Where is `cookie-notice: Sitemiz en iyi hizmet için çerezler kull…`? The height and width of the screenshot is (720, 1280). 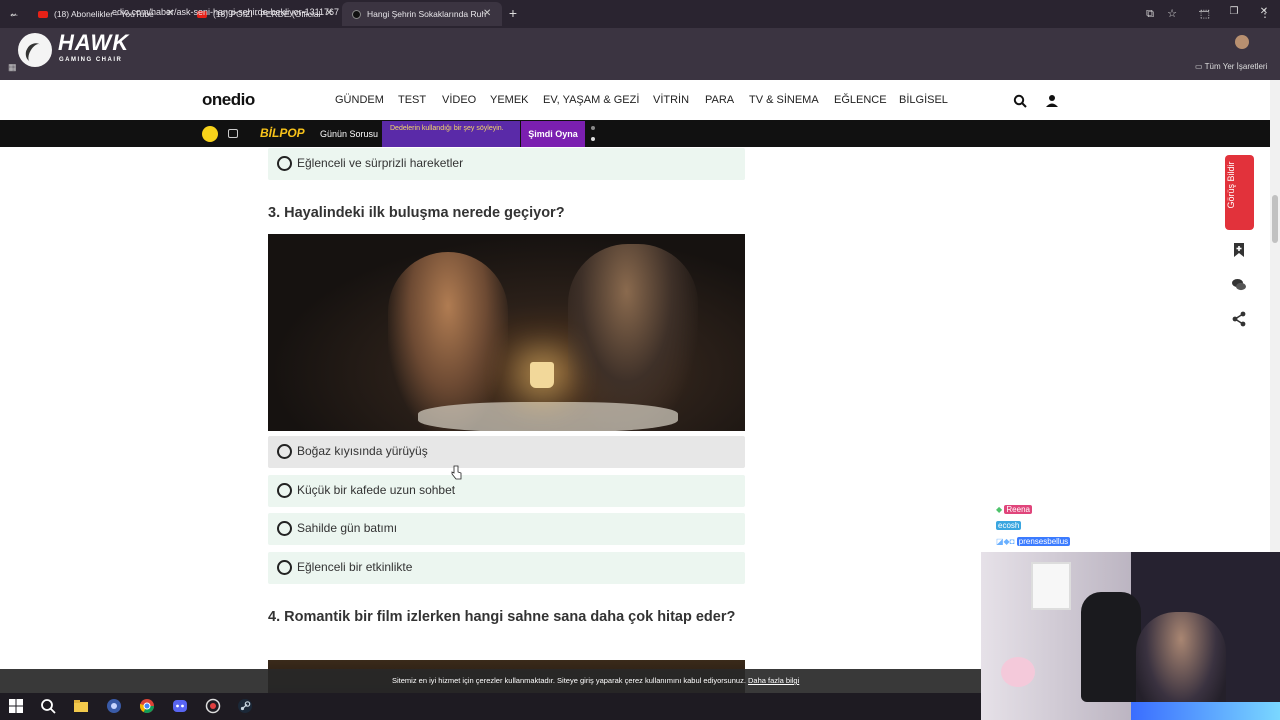
cookie-notice: Sitemiz en iyi hizmet için çerezler kull… is located at coordinates (595, 680).